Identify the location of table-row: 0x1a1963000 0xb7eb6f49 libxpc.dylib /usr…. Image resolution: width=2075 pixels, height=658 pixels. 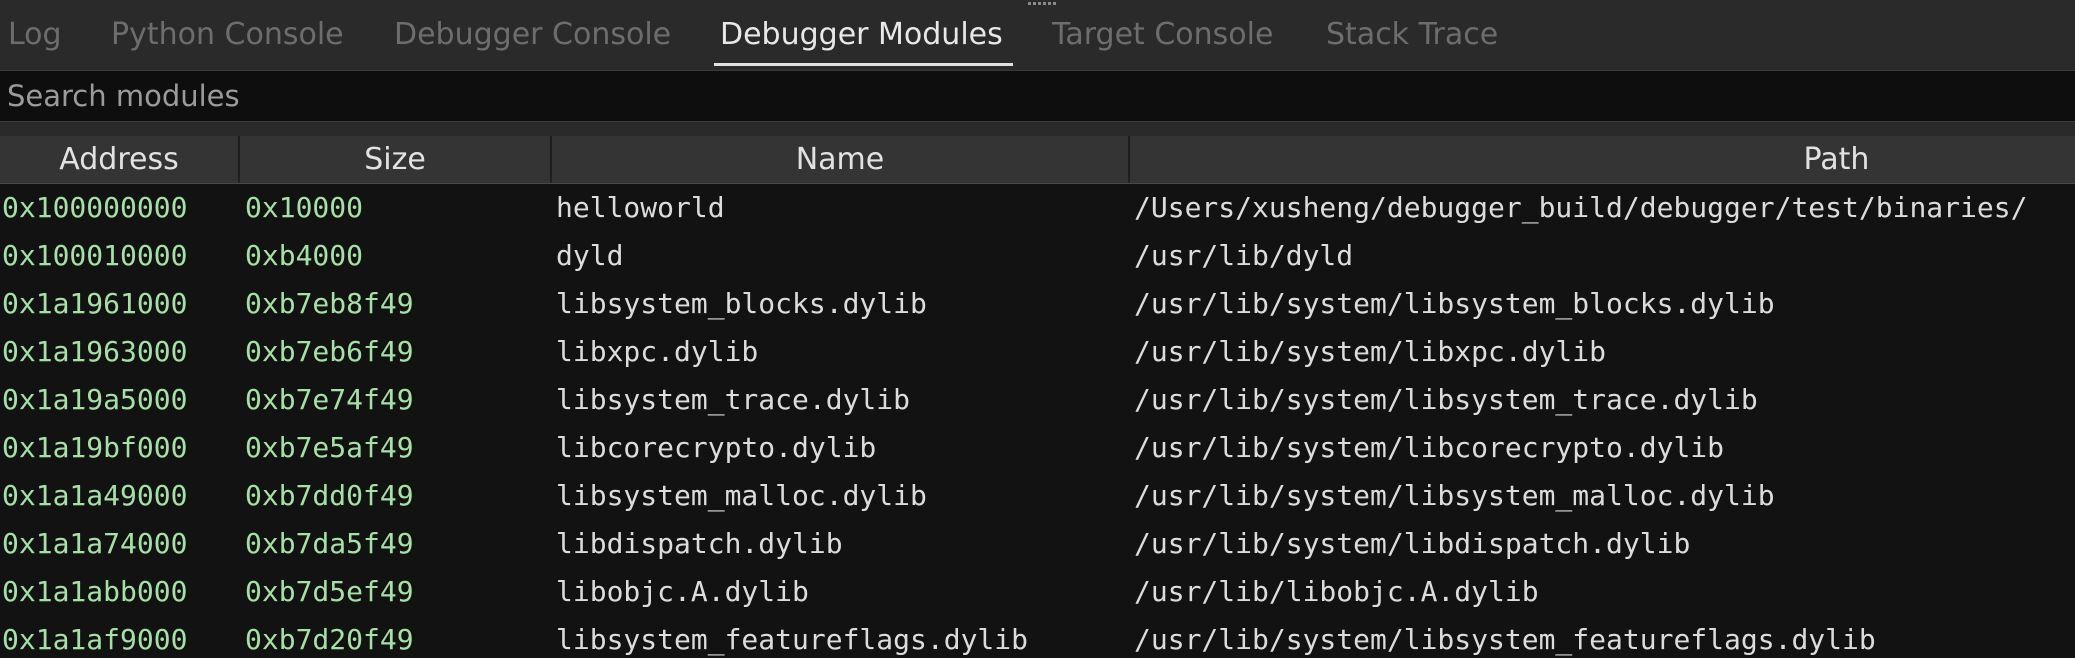
(1037, 352).